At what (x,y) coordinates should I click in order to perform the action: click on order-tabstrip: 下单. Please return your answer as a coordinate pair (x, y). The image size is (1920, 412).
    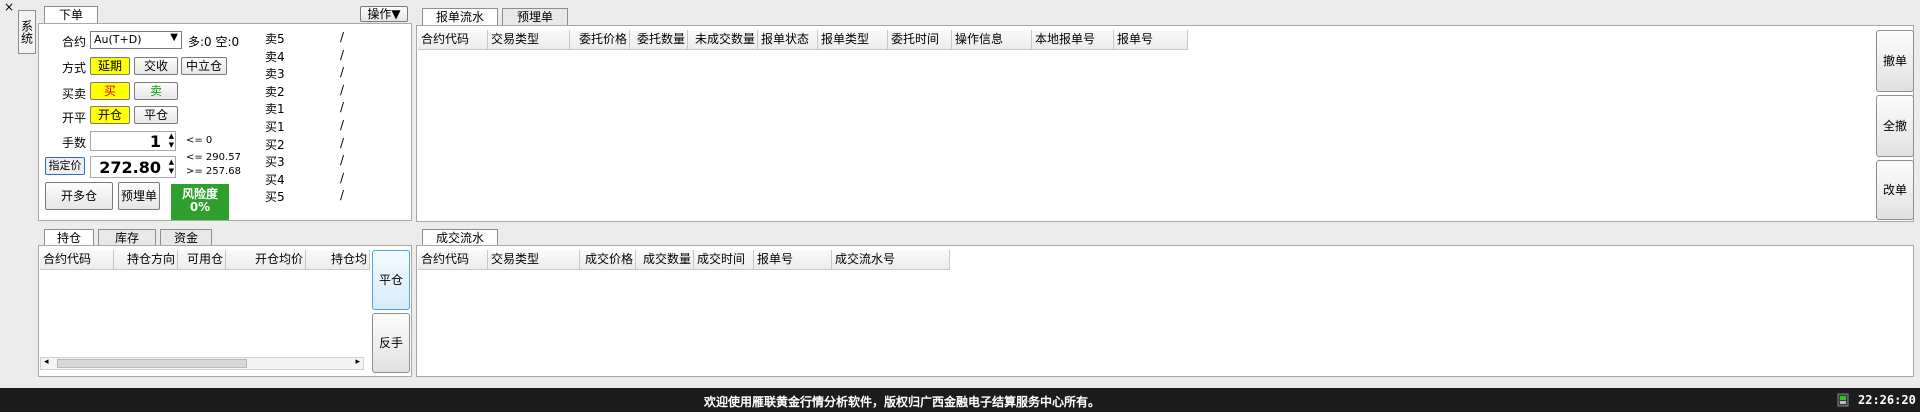
    Looking at the image, I should click on (227, 14).